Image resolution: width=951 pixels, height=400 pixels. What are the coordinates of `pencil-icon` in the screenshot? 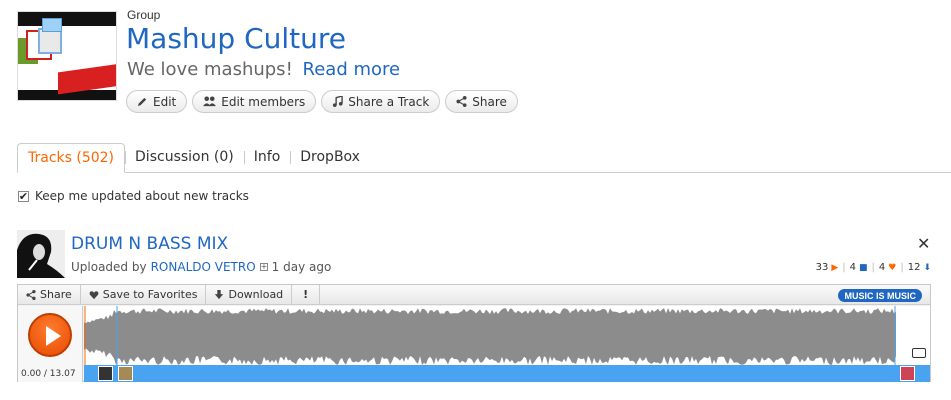 It's located at (142, 102).